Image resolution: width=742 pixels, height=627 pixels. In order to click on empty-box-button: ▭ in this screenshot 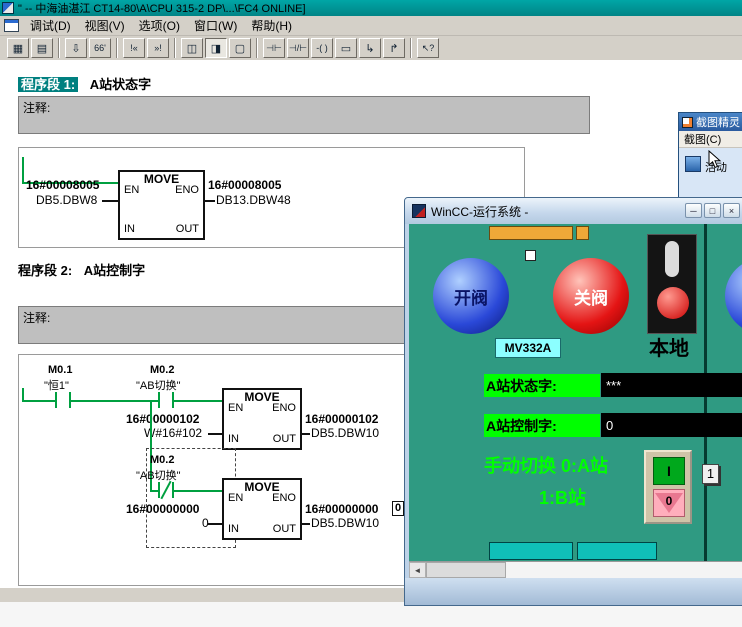, I will do `click(346, 48)`.